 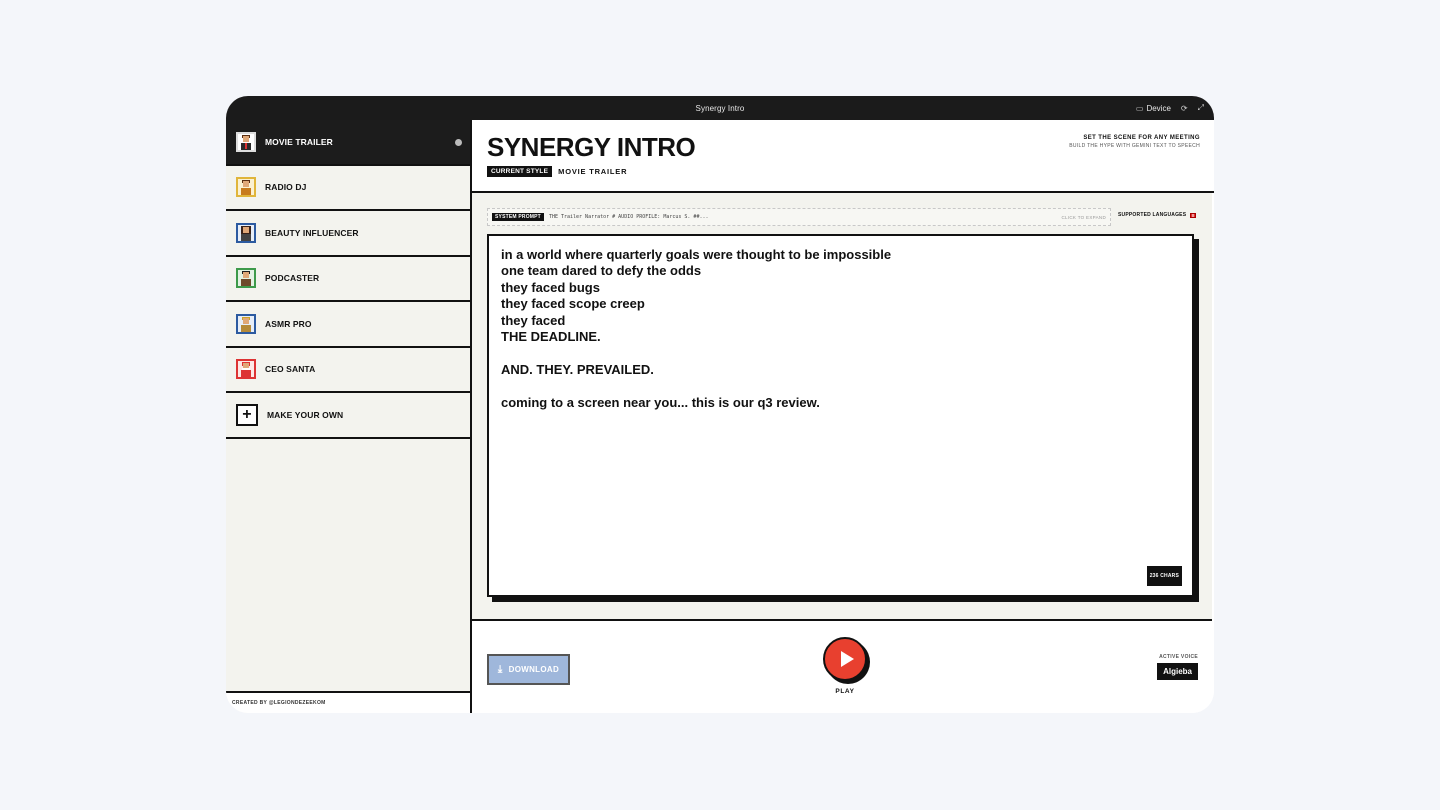 I want to click on script-line: they faced, so click(x=533, y=320).